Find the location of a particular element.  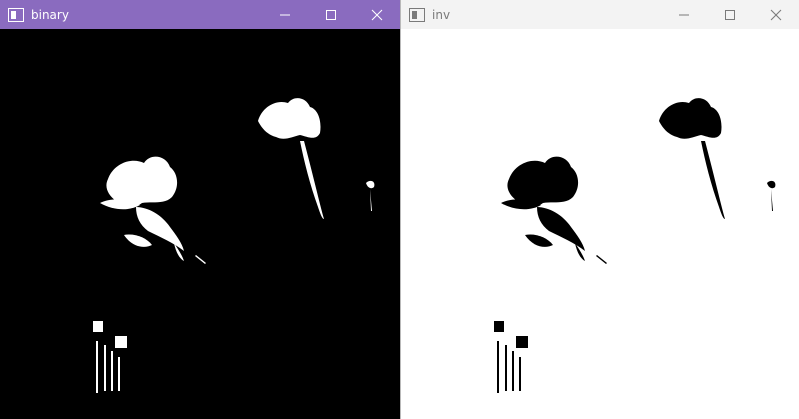

title-bar: inv is located at coordinates (600, 14).